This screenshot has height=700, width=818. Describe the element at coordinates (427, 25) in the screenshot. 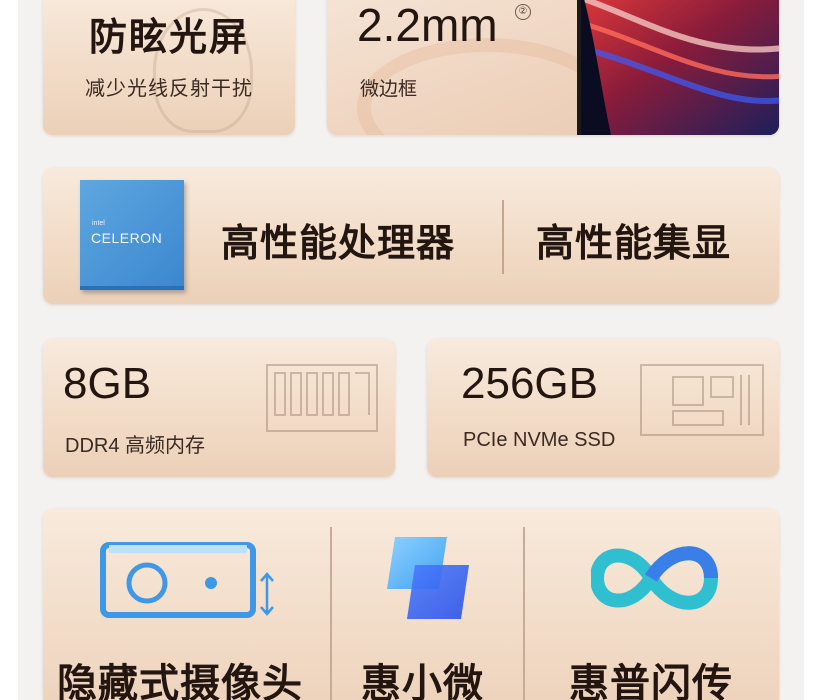

I see `bezel-value: 2.2mm` at that location.